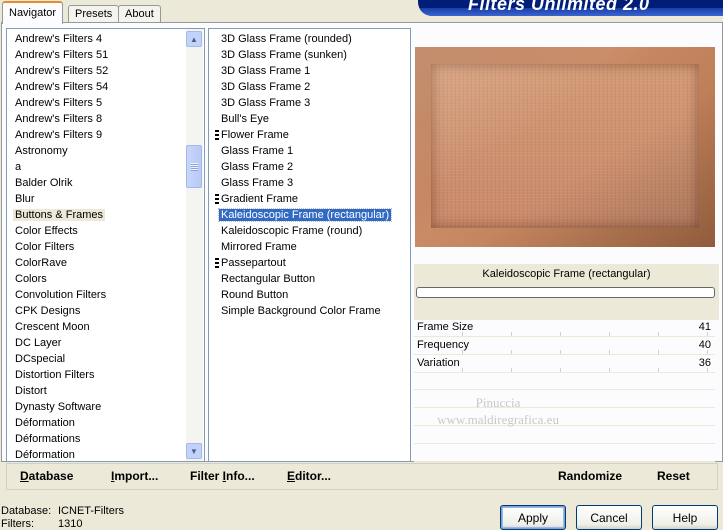 This screenshot has width=723, height=530. Describe the element at coordinates (59, 103) in the screenshot. I see `category-label: Andrew's Filters 5` at that location.